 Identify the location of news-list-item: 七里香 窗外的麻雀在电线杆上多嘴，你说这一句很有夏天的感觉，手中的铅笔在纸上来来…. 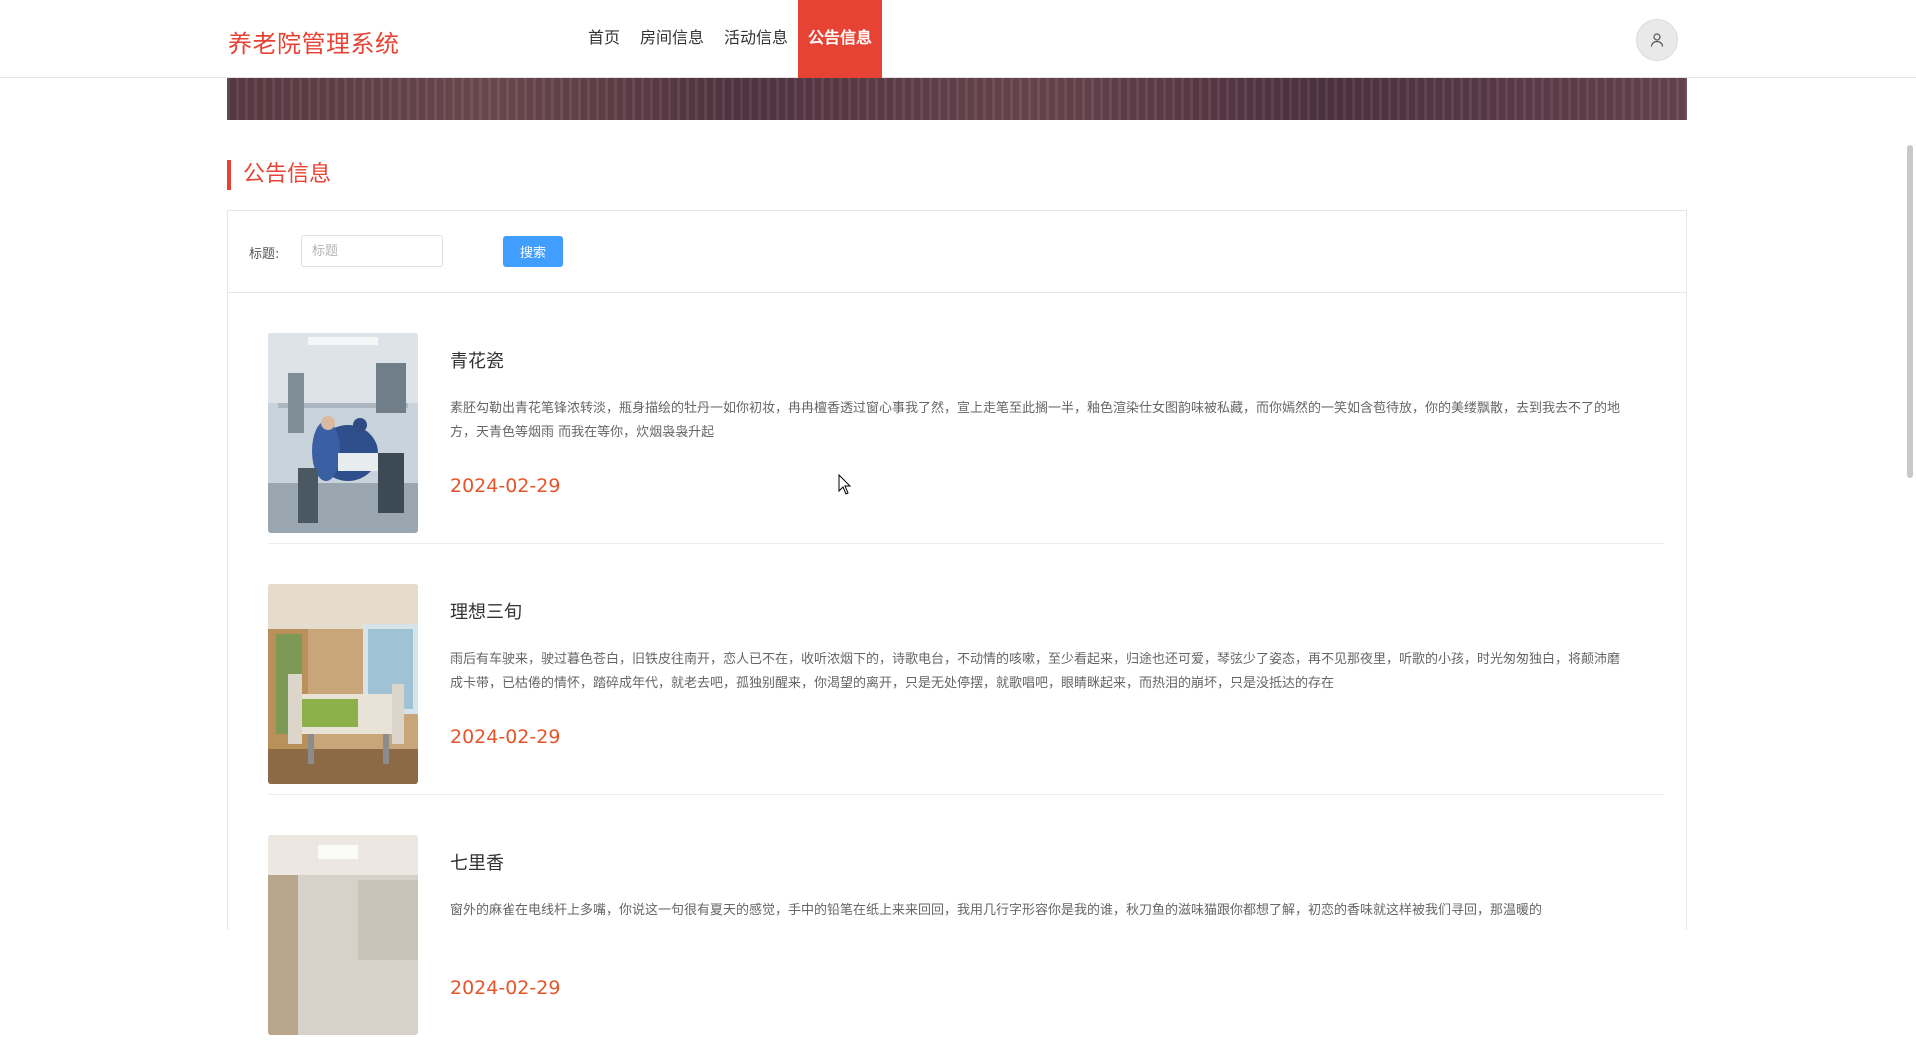
(966, 940).